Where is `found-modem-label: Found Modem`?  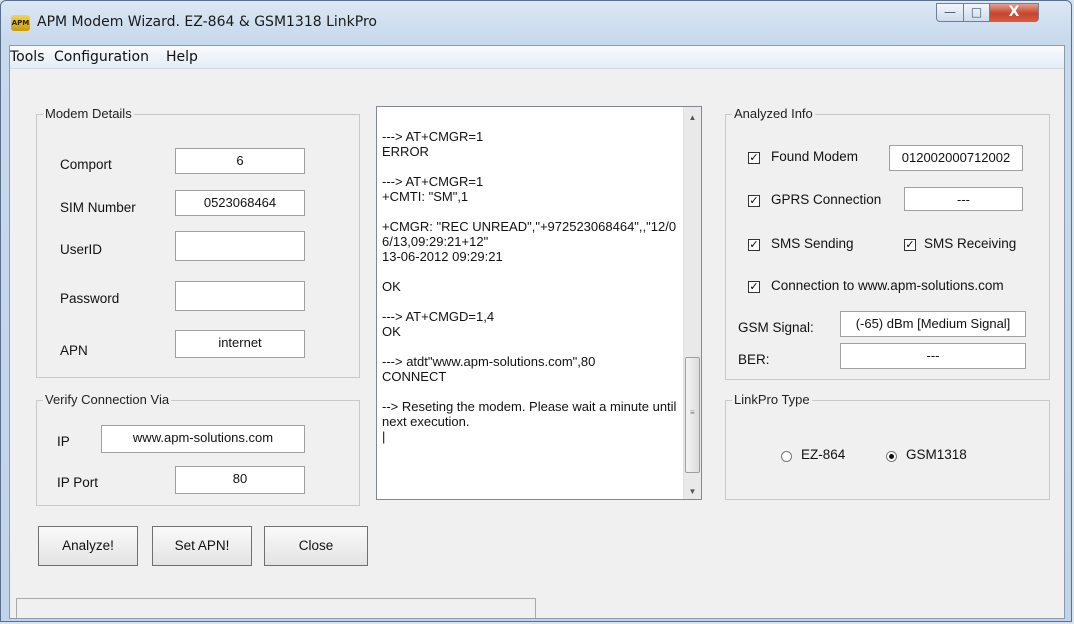
found-modem-label: Found Modem is located at coordinates (815, 156).